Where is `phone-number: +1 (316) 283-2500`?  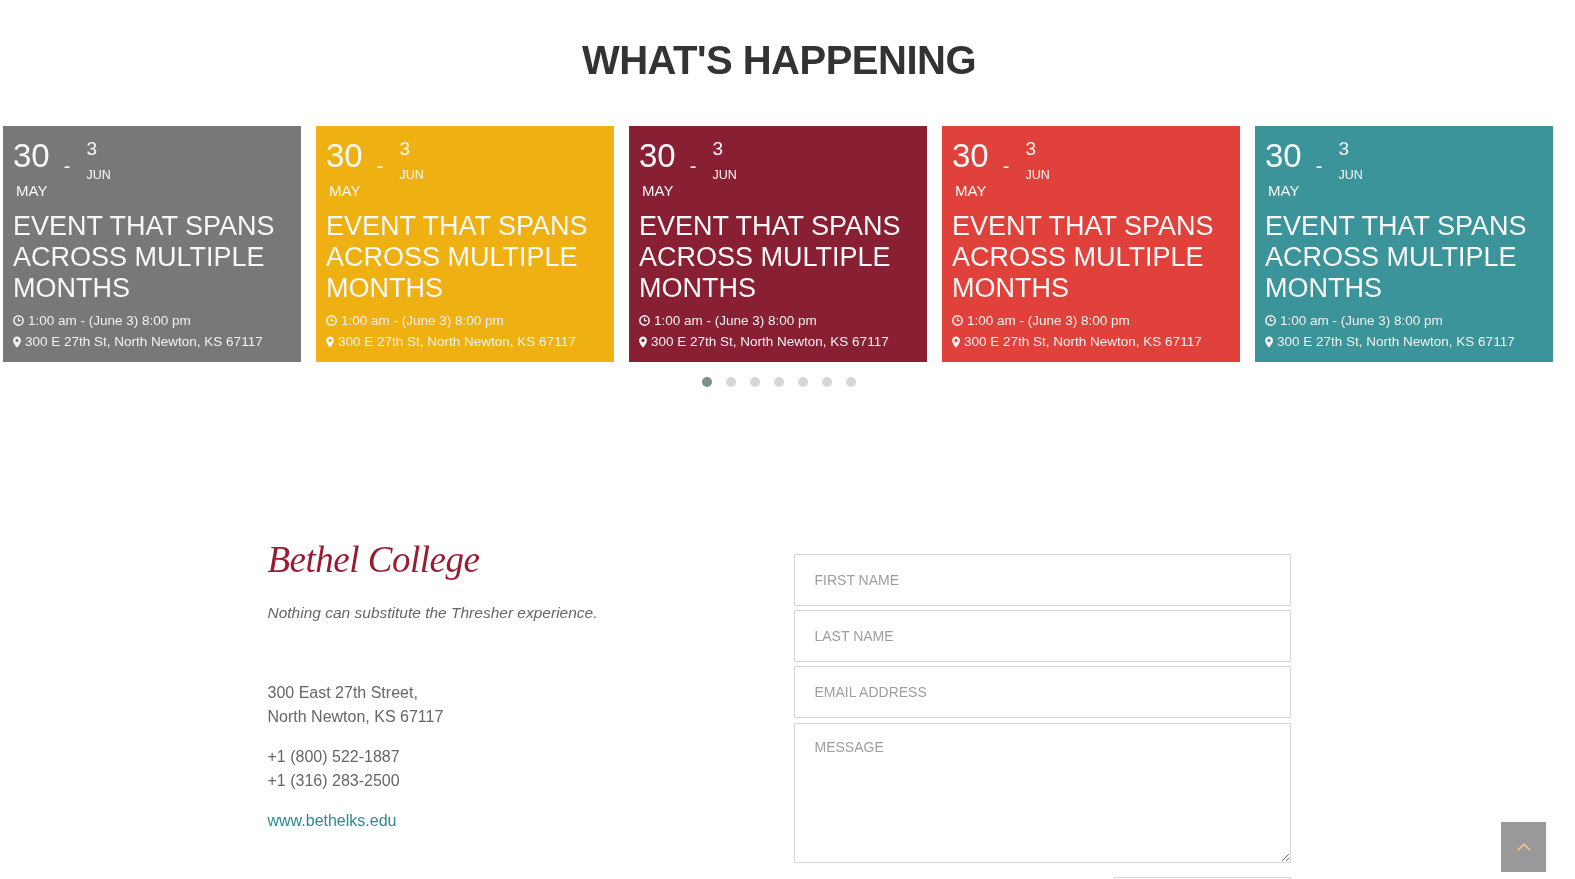 phone-number: +1 (316) 283-2500 is located at coordinates (333, 781).